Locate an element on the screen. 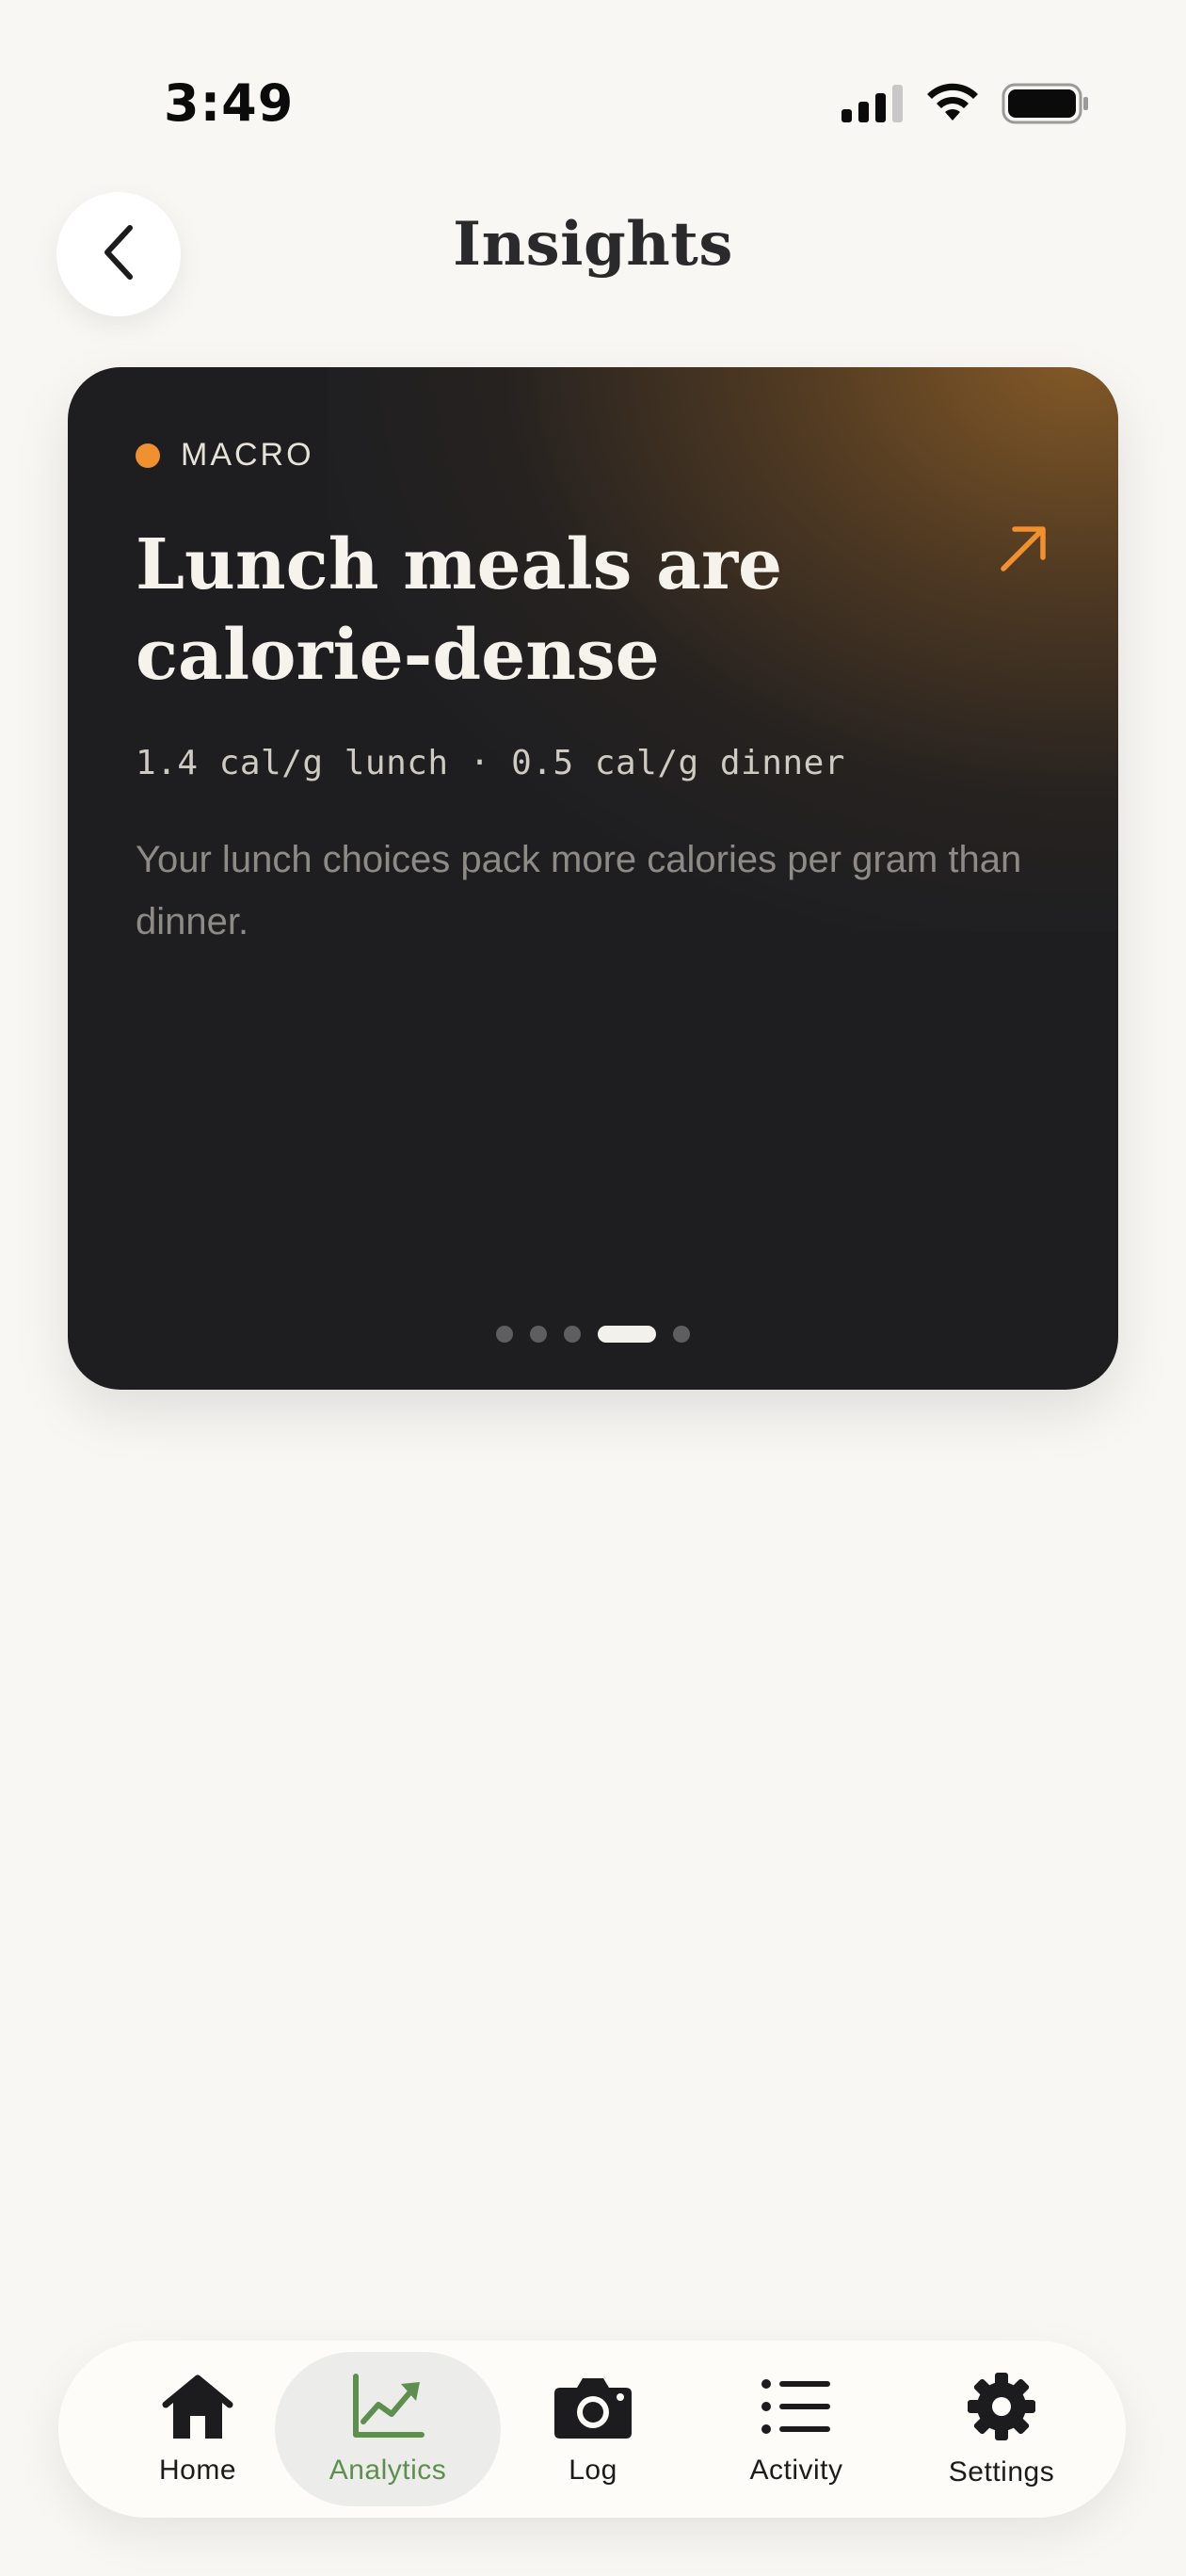 This screenshot has height=2576, width=1186. status-icons is located at coordinates (965, 106).